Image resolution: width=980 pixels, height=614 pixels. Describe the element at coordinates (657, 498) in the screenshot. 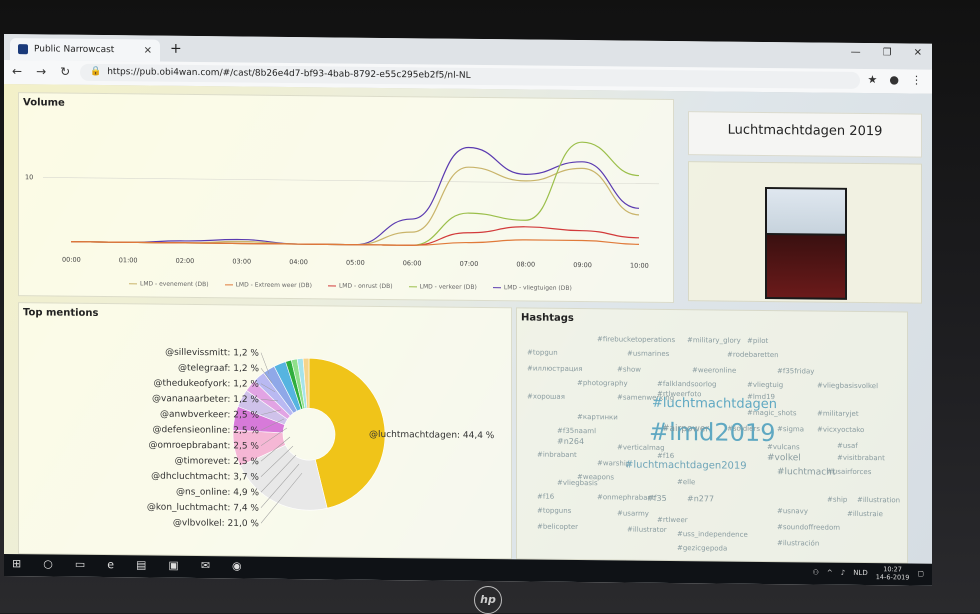

I see `hashtag-item: #f35` at that location.